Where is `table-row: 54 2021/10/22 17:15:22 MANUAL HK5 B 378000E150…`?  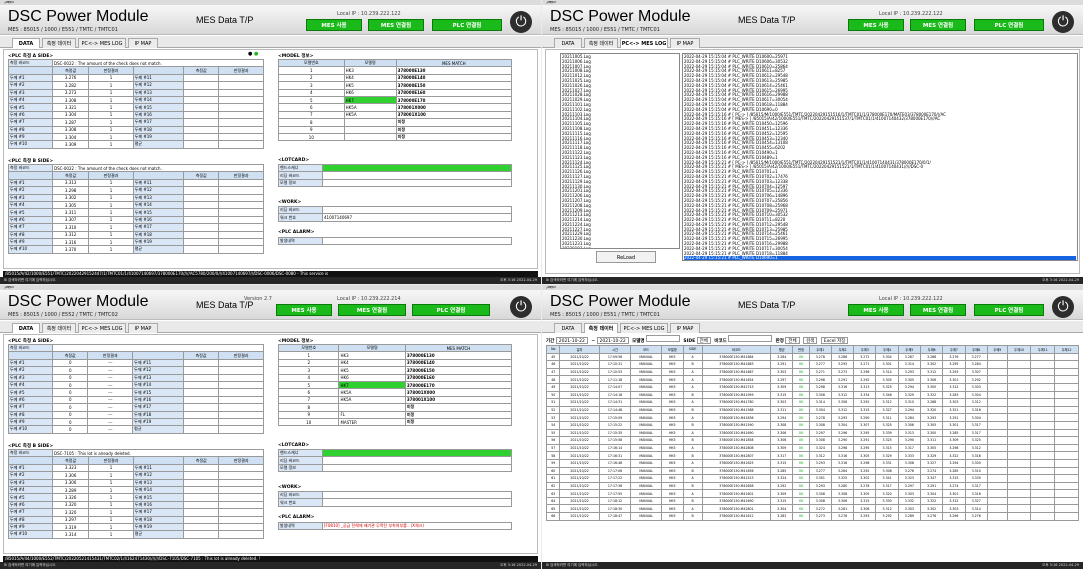
table-row: 54 2021/10/22 17:15:22 MANUAL HK5 B 378000E150… is located at coordinates (812, 425).